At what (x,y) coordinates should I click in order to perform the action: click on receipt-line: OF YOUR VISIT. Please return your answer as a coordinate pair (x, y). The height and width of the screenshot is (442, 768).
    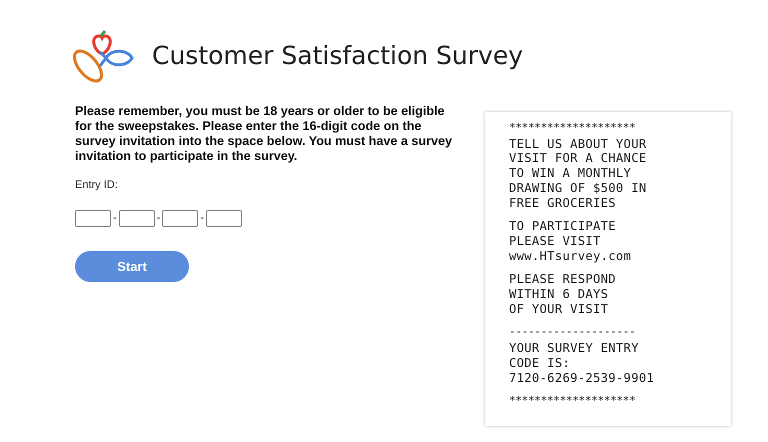
    Looking at the image, I should click on (559, 309).